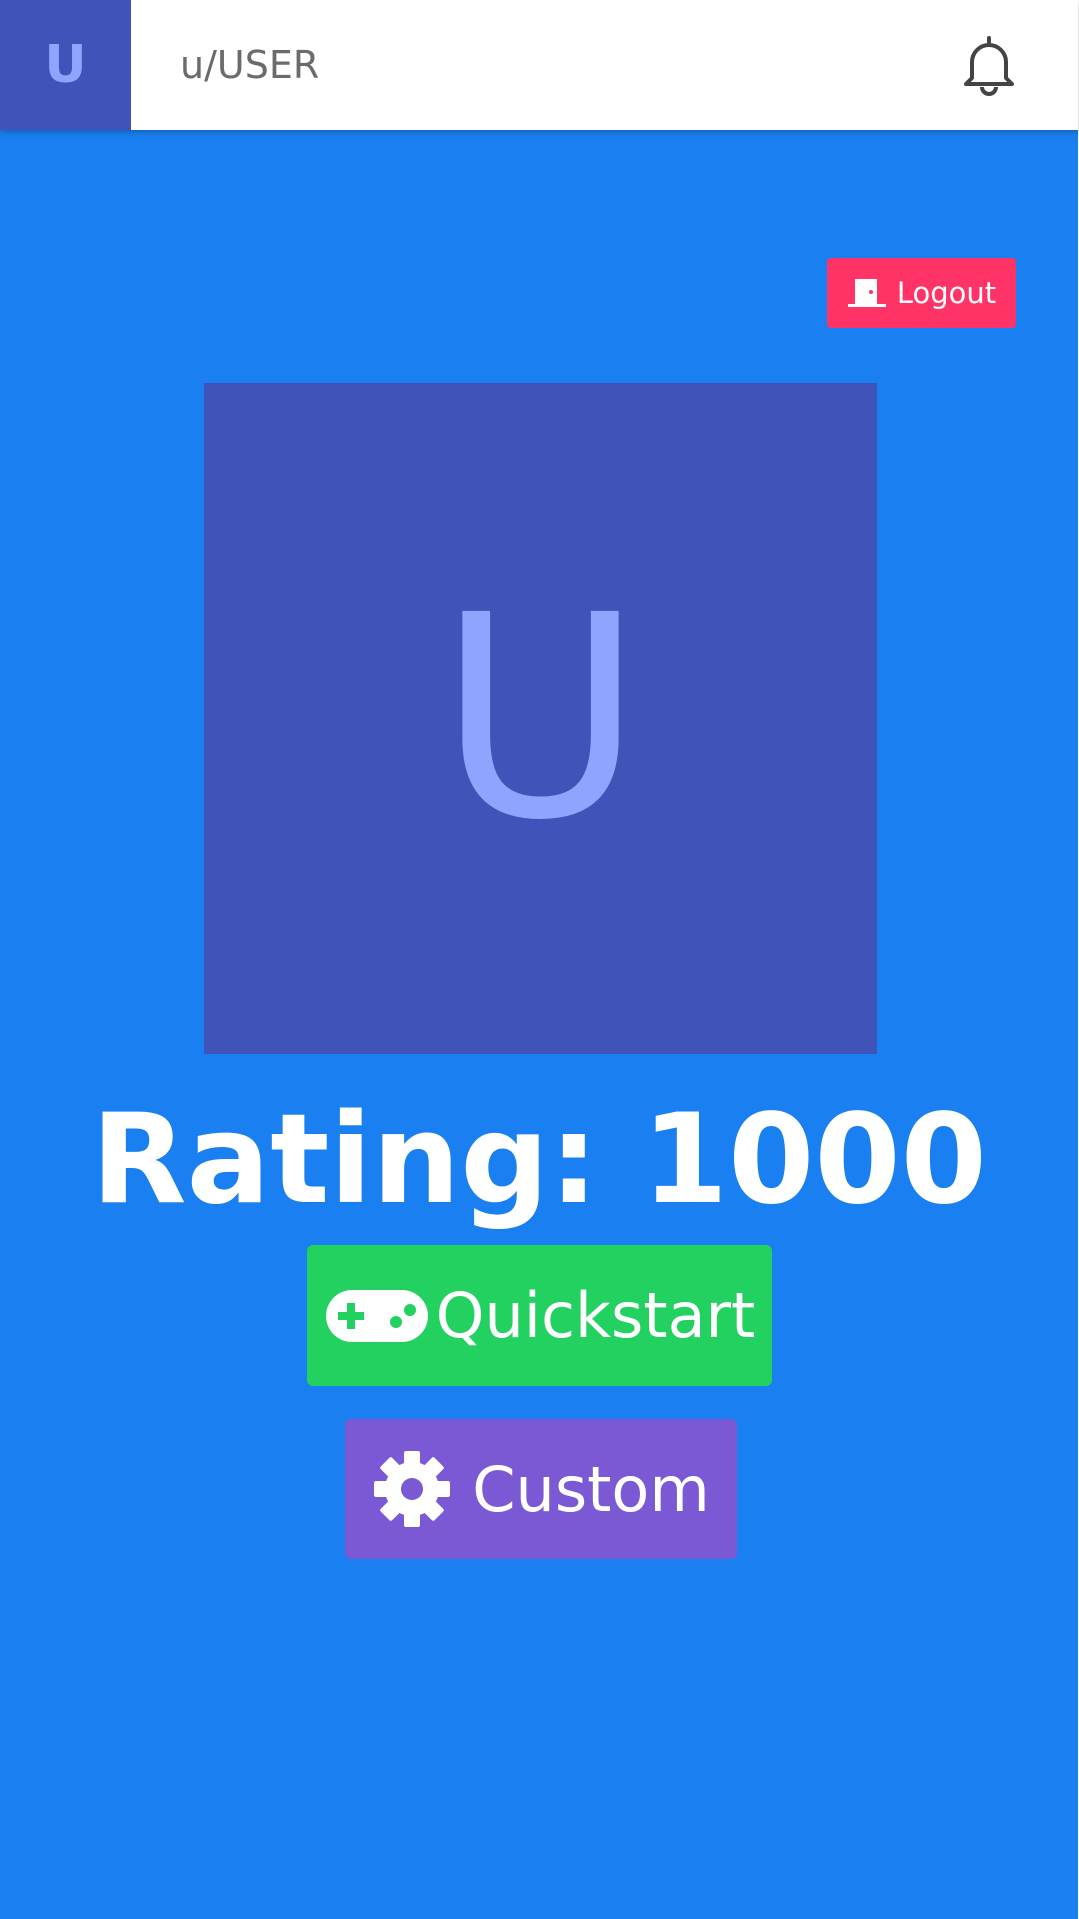 The height and width of the screenshot is (1919, 1079). What do you see at coordinates (539, 1160) in the screenshot?
I see `rating-text: Rating: 1000` at bounding box center [539, 1160].